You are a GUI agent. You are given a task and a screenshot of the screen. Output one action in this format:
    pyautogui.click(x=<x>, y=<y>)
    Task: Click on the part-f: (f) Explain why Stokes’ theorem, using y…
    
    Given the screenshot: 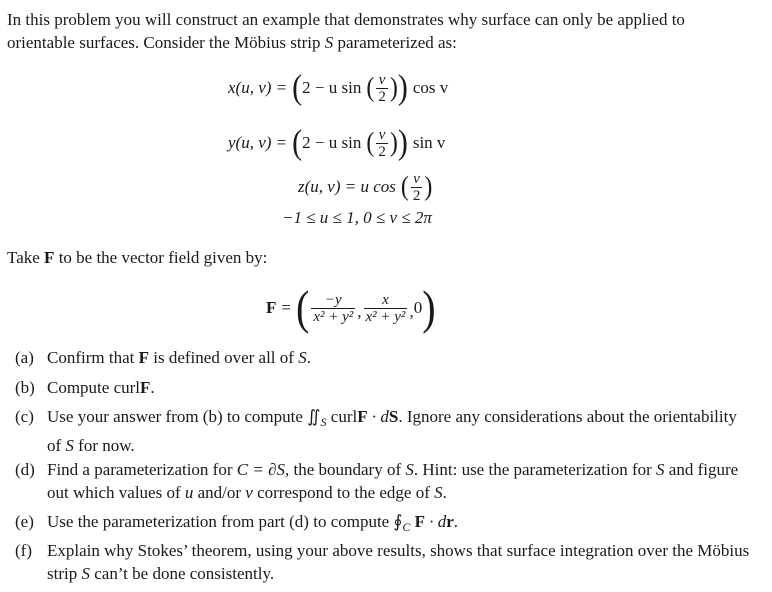 What is the action you would take?
    pyautogui.click(x=385, y=562)
    